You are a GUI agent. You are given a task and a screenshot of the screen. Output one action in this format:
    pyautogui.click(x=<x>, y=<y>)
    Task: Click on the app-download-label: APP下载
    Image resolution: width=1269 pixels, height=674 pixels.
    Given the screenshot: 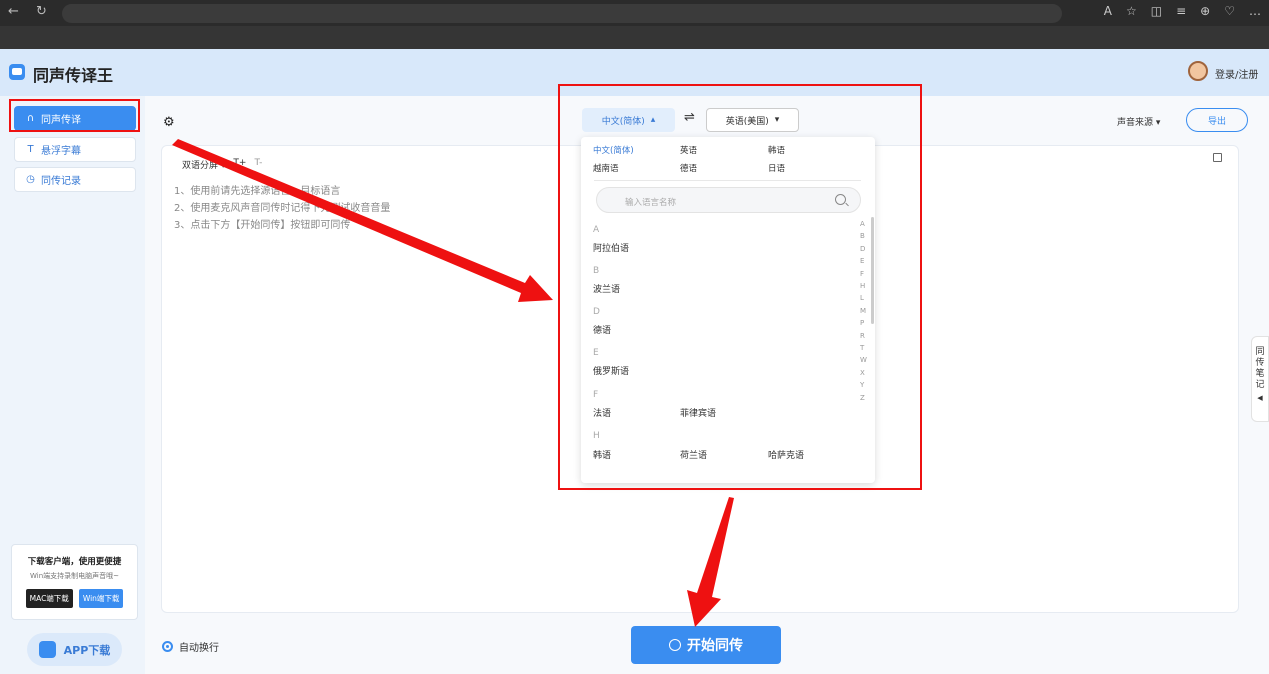 What is the action you would take?
    pyautogui.click(x=87, y=650)
    